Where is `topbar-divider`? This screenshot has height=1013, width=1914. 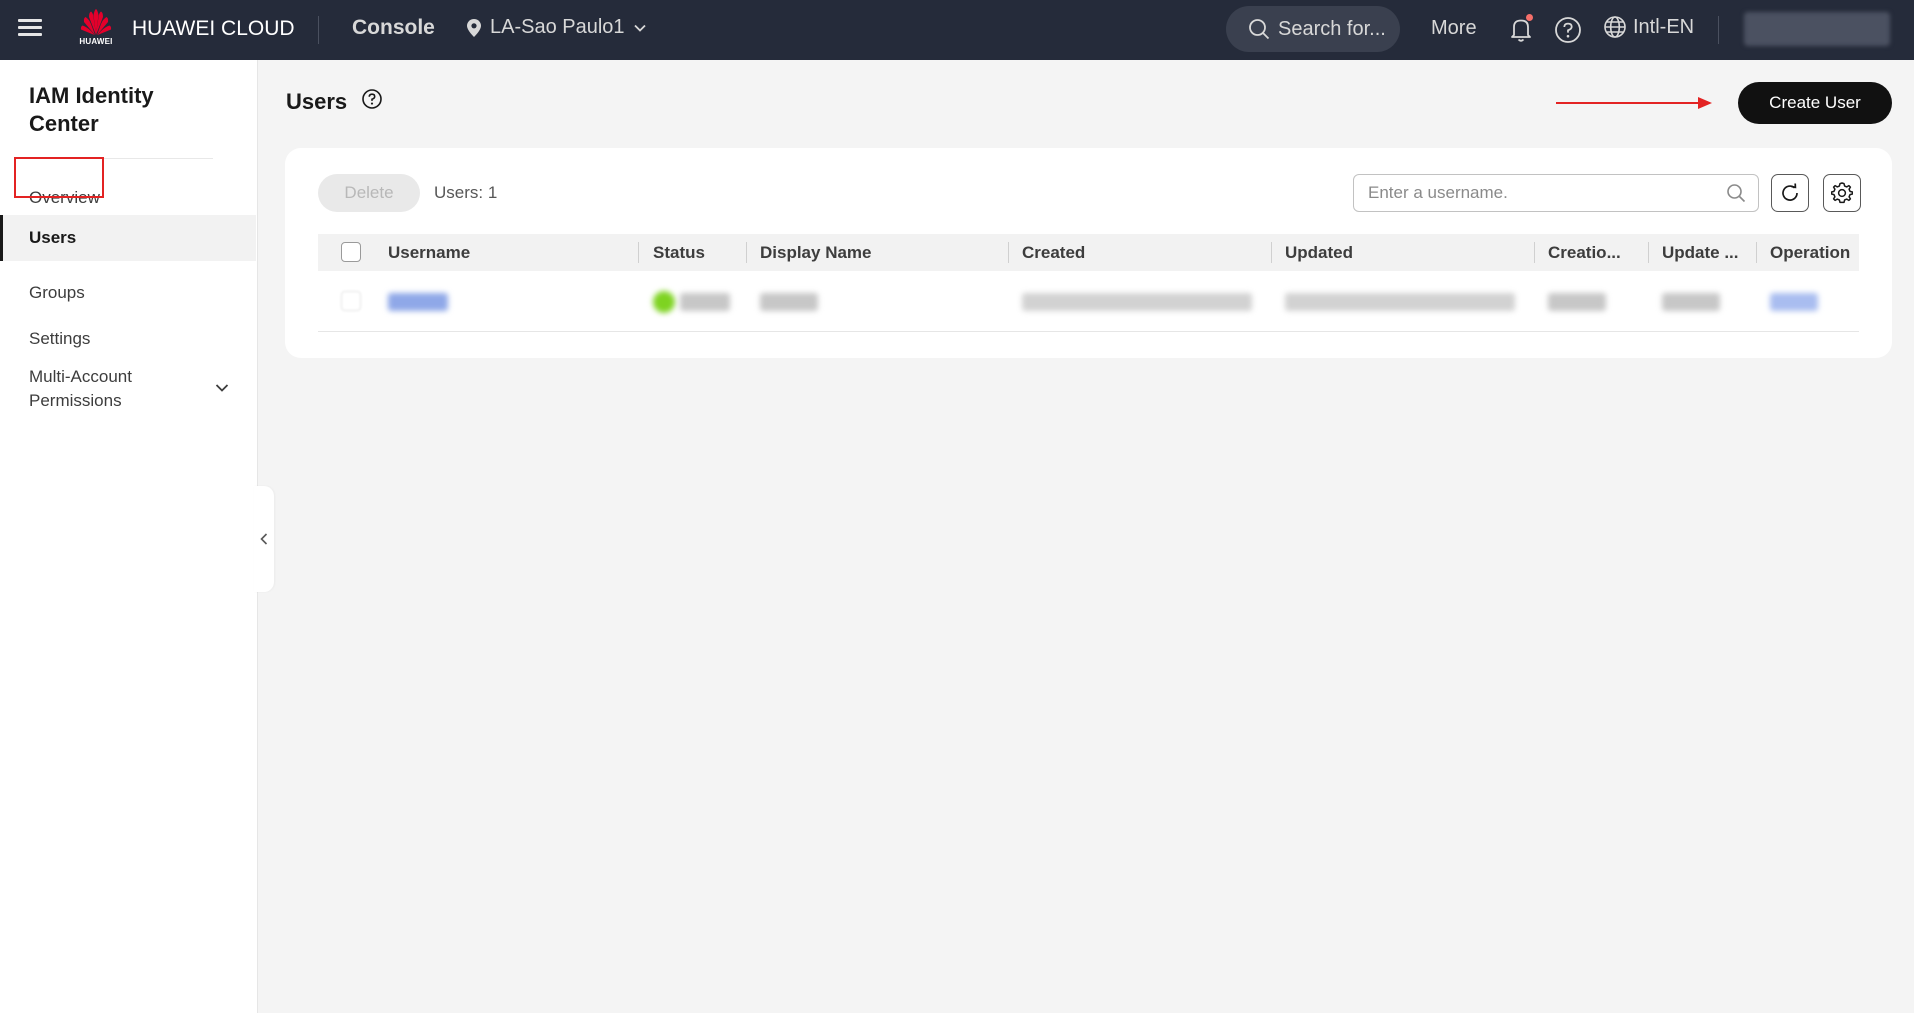 topbar-divider is located at coordinates (318, 30).